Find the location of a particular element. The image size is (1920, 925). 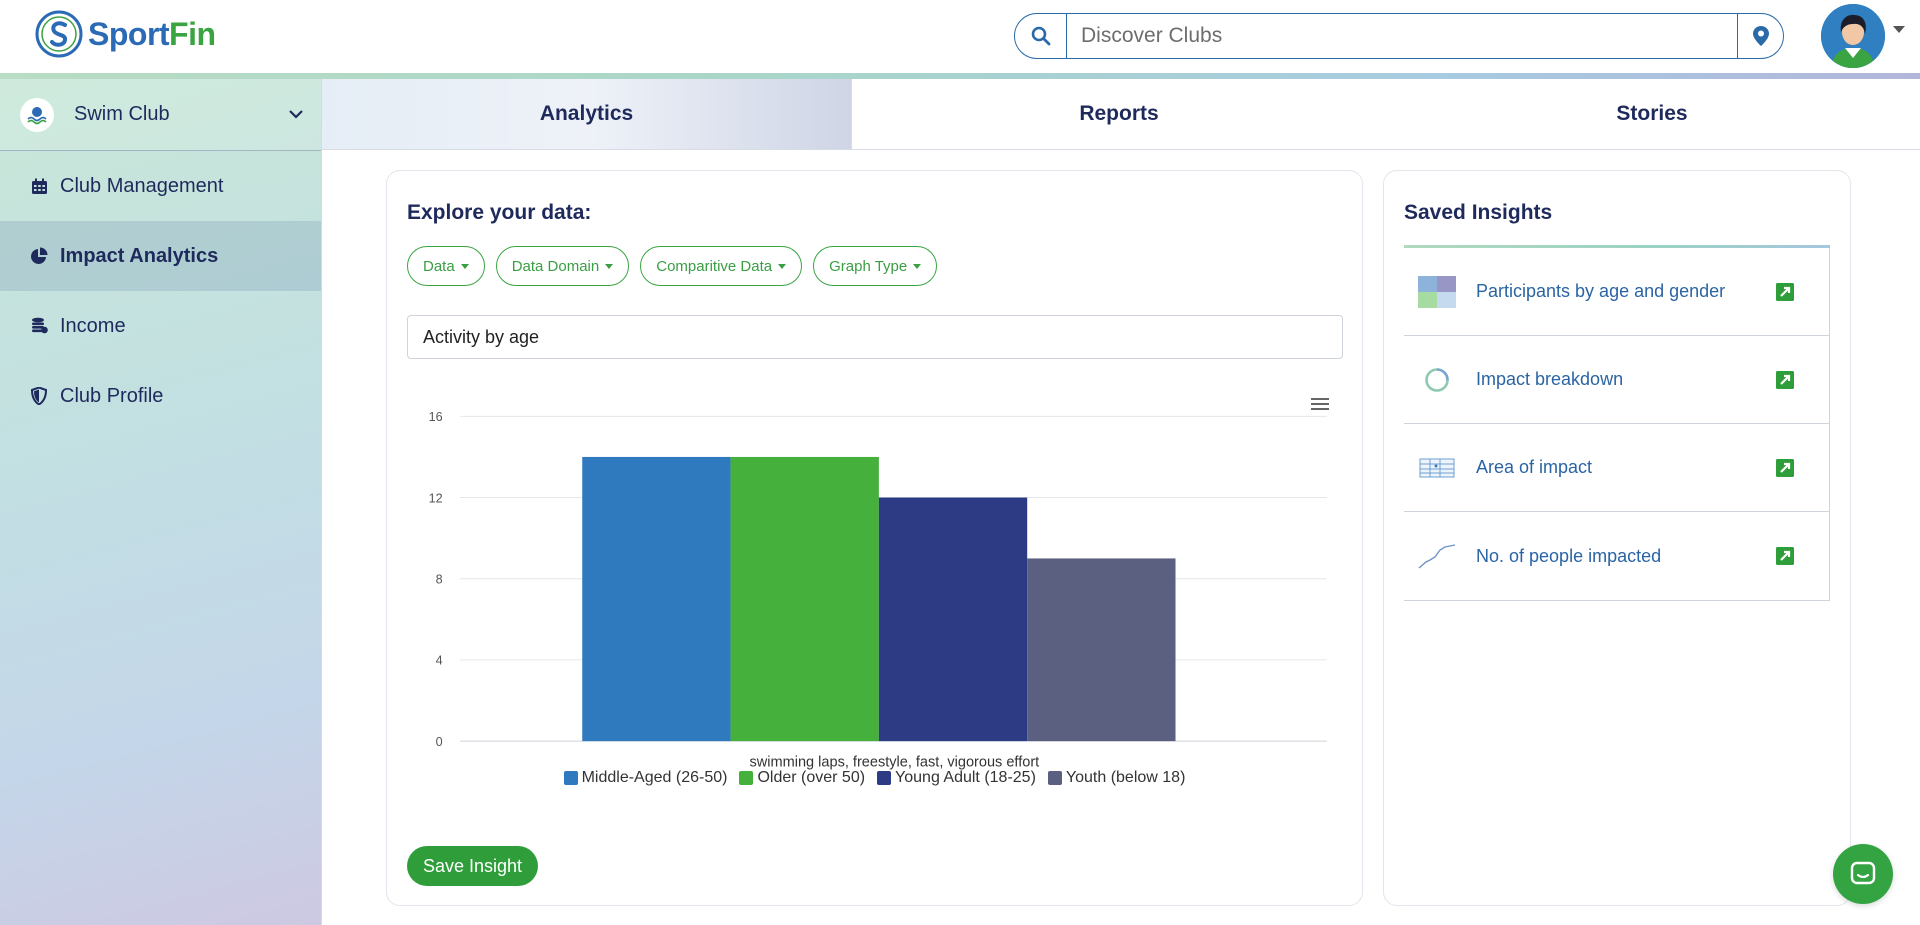

logo-sport-text: Sport is located at coordinates (129, 33).